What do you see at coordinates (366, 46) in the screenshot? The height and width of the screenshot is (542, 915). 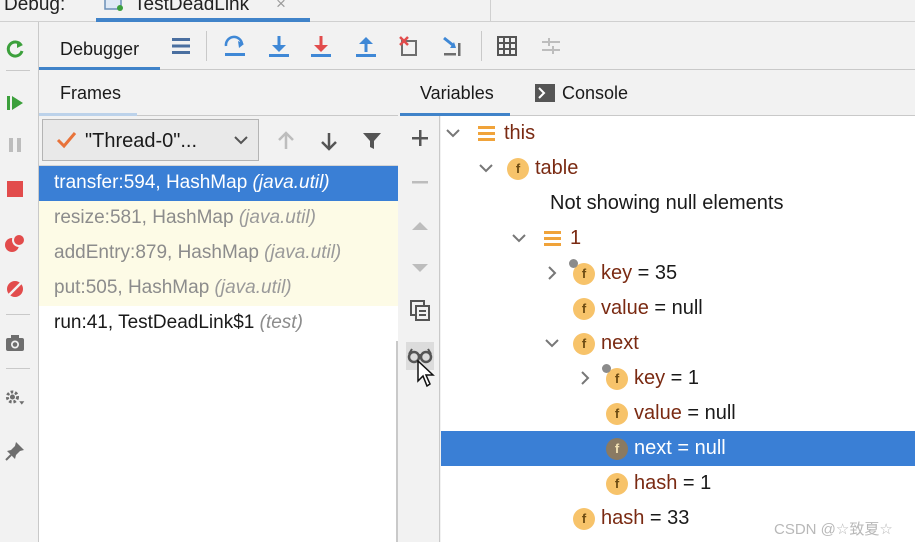 I see `step-out-icon` at bounding box center [366, 46].